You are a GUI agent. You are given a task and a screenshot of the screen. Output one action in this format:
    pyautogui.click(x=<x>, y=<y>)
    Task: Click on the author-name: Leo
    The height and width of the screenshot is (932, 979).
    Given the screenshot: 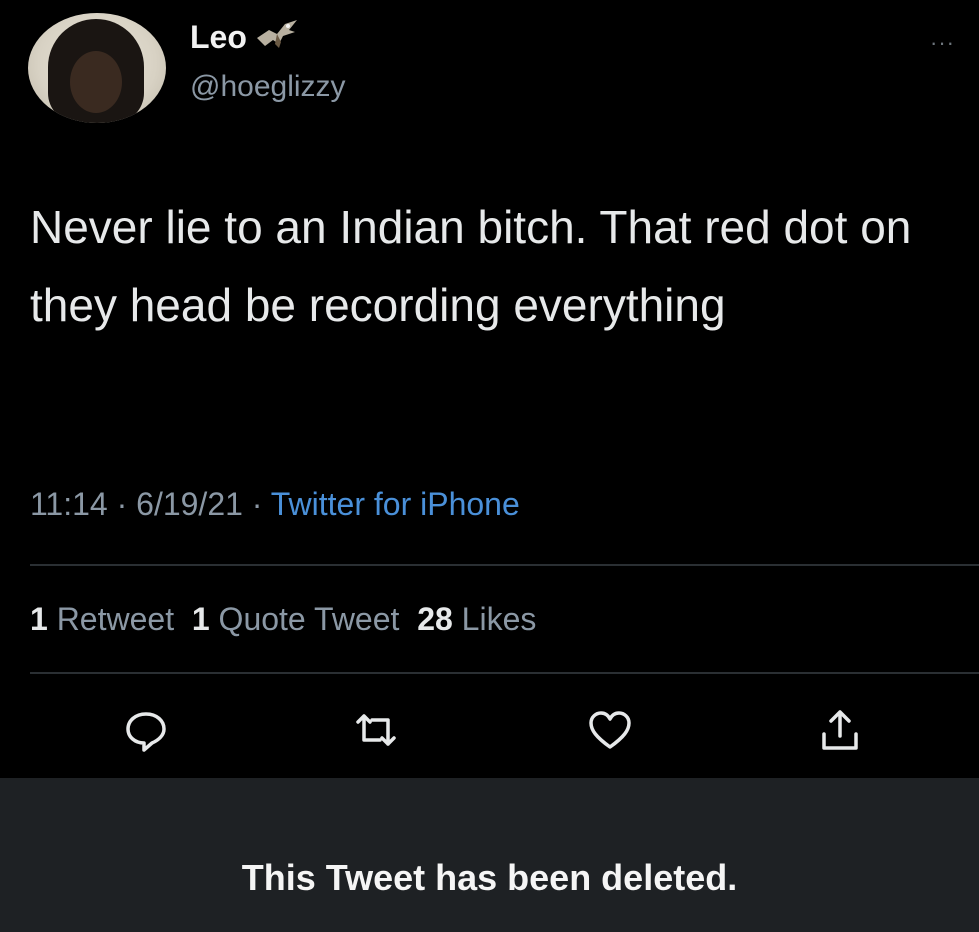 What is the action you would take?
    pyautogui.click(x=218, y=37)
    